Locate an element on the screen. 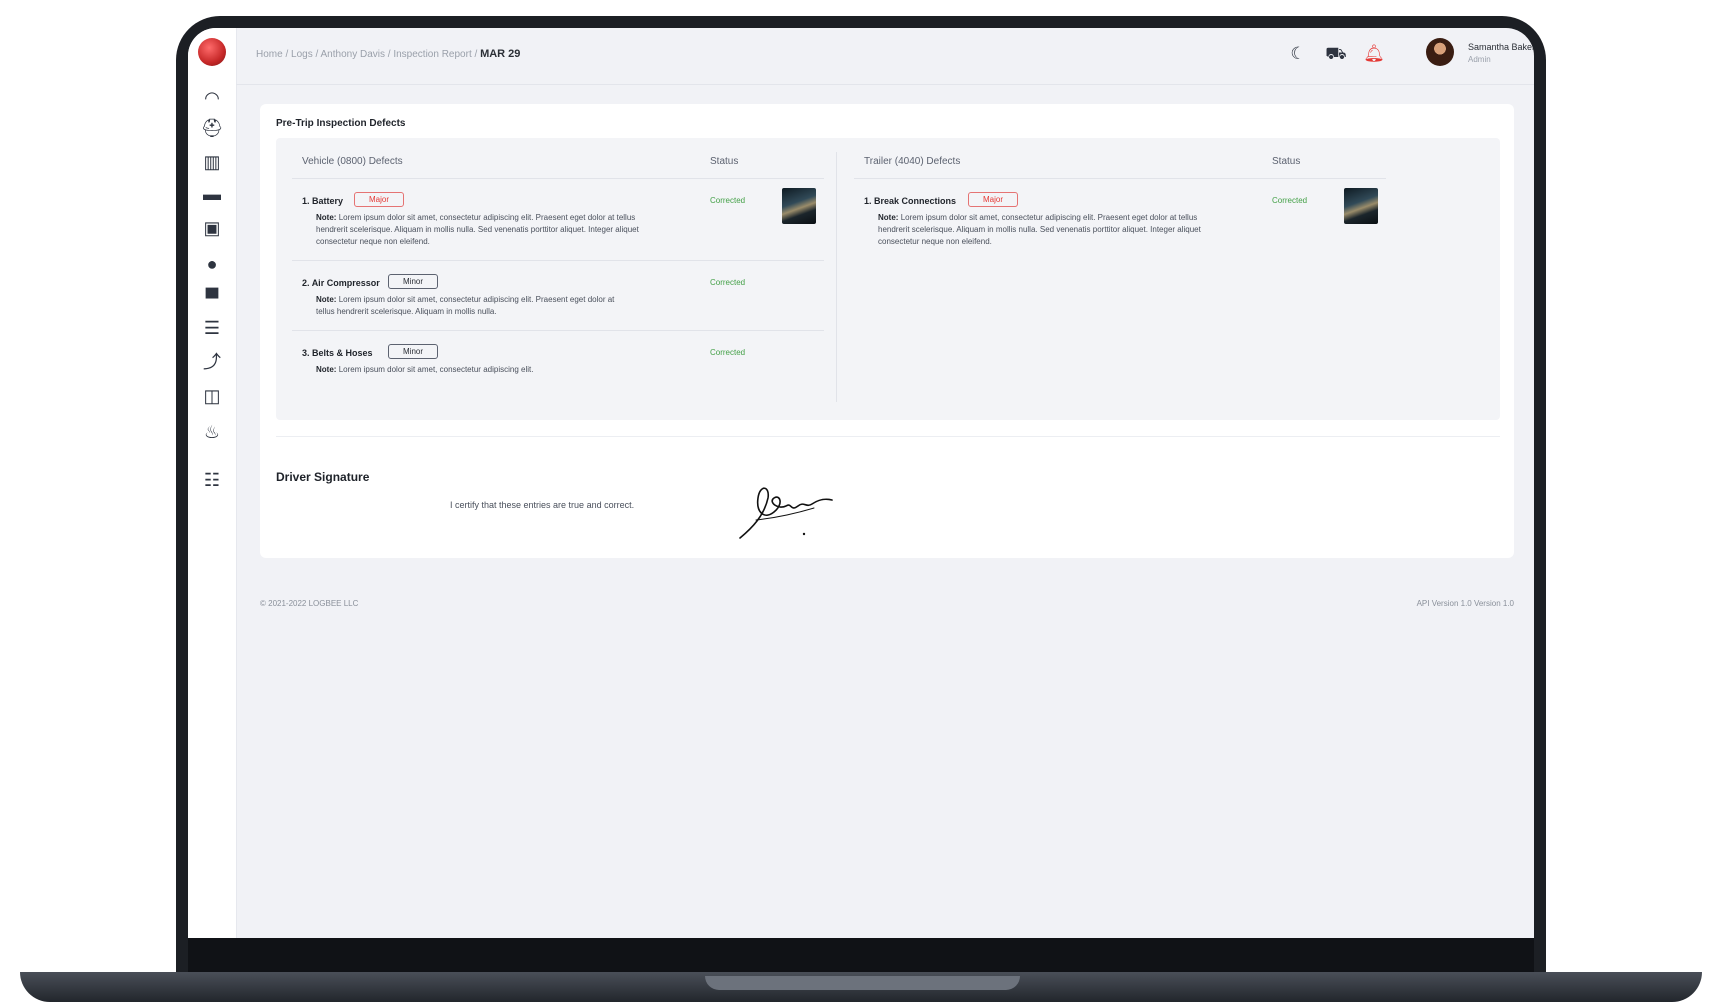 This screenshot has width=1715, height=1004. sidebar: ◠ ⛑ ▥ ▬ ▣ ● ▀ ☰ ⤴ ◫ ♨ ☷ is located at coordinates (212, 483).